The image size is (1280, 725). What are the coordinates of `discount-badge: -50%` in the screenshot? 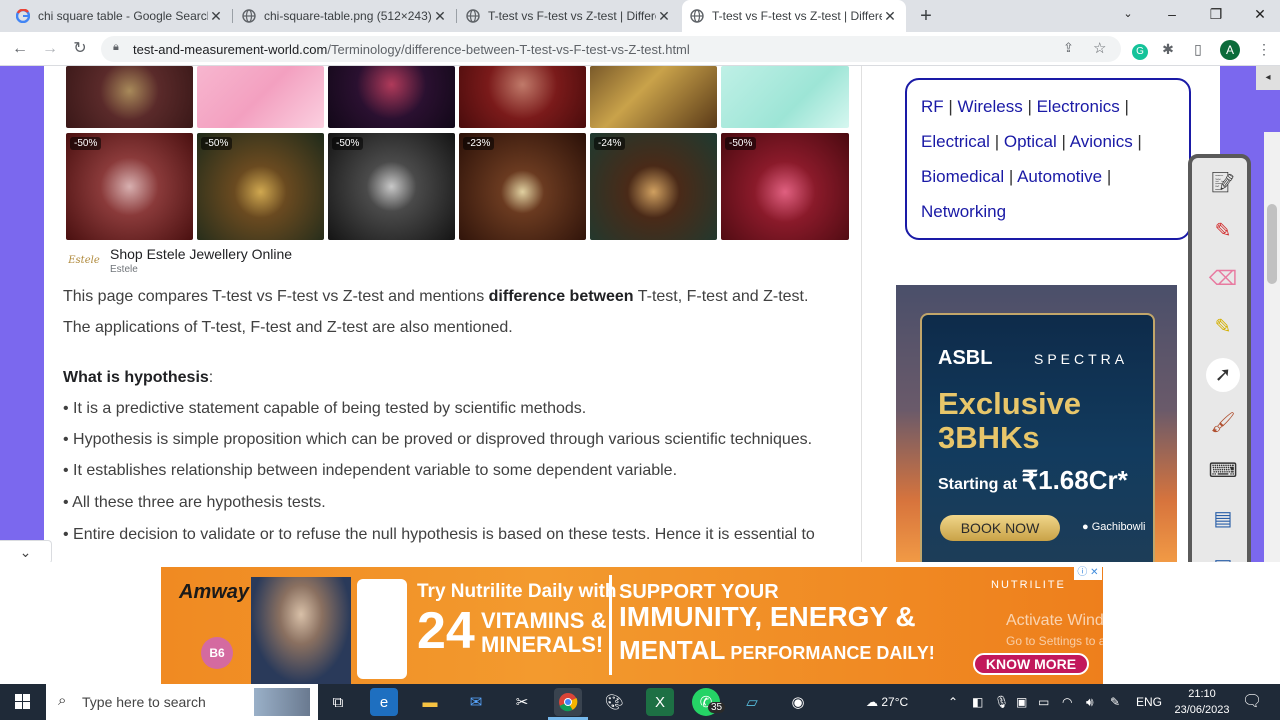 It's located at (217, 143).